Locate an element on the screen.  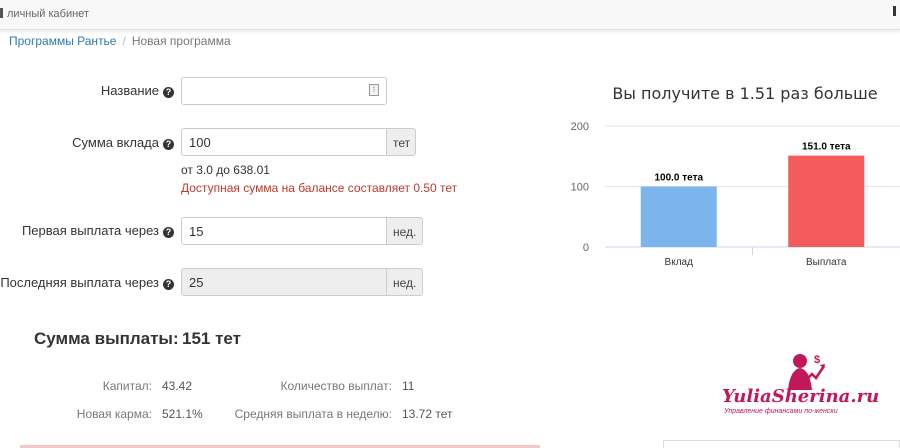
last-payout-label-text: Последняя выплата через is located at coordinates (79, 282).